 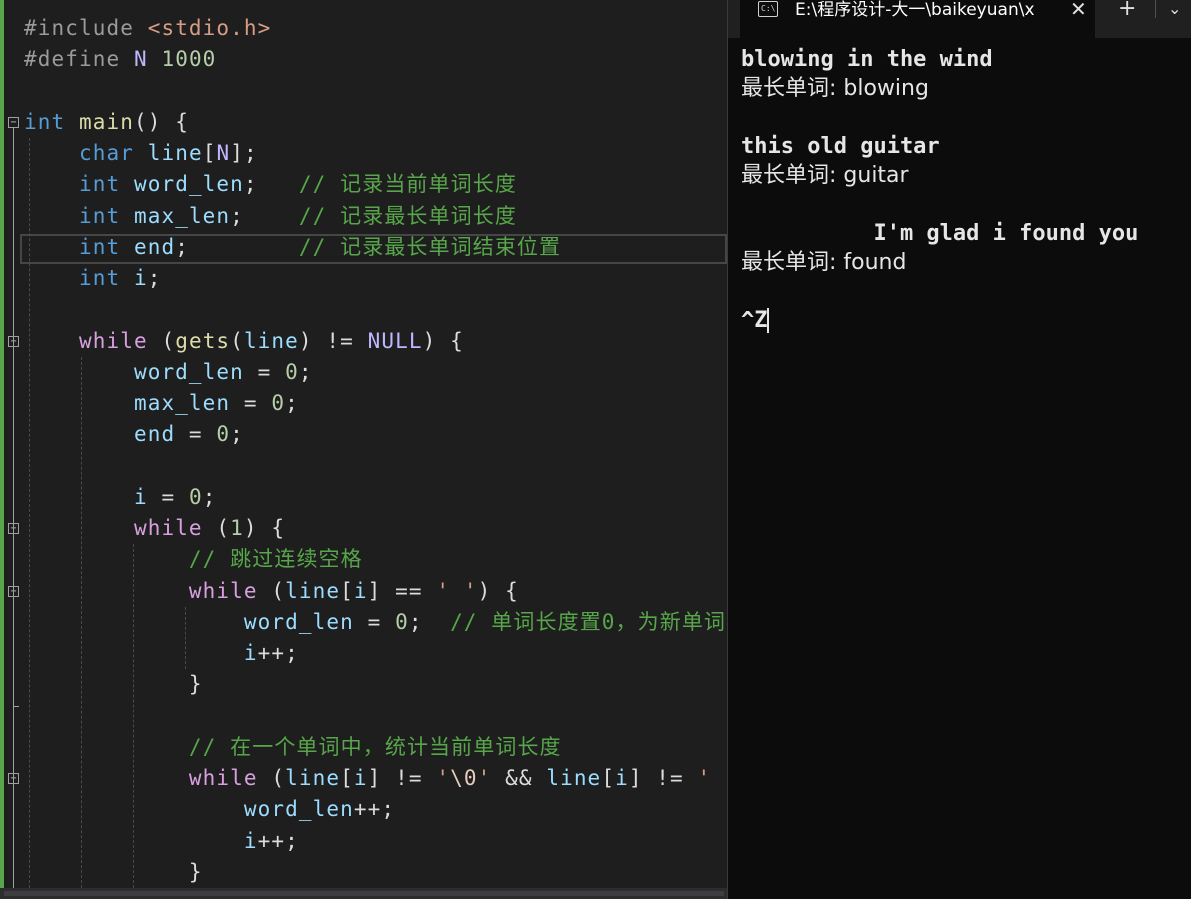 What do you see at coordinates (840, 146) in the screenshot?
I see `terminal-line: this old guitar` at bounding box center [840, 146].